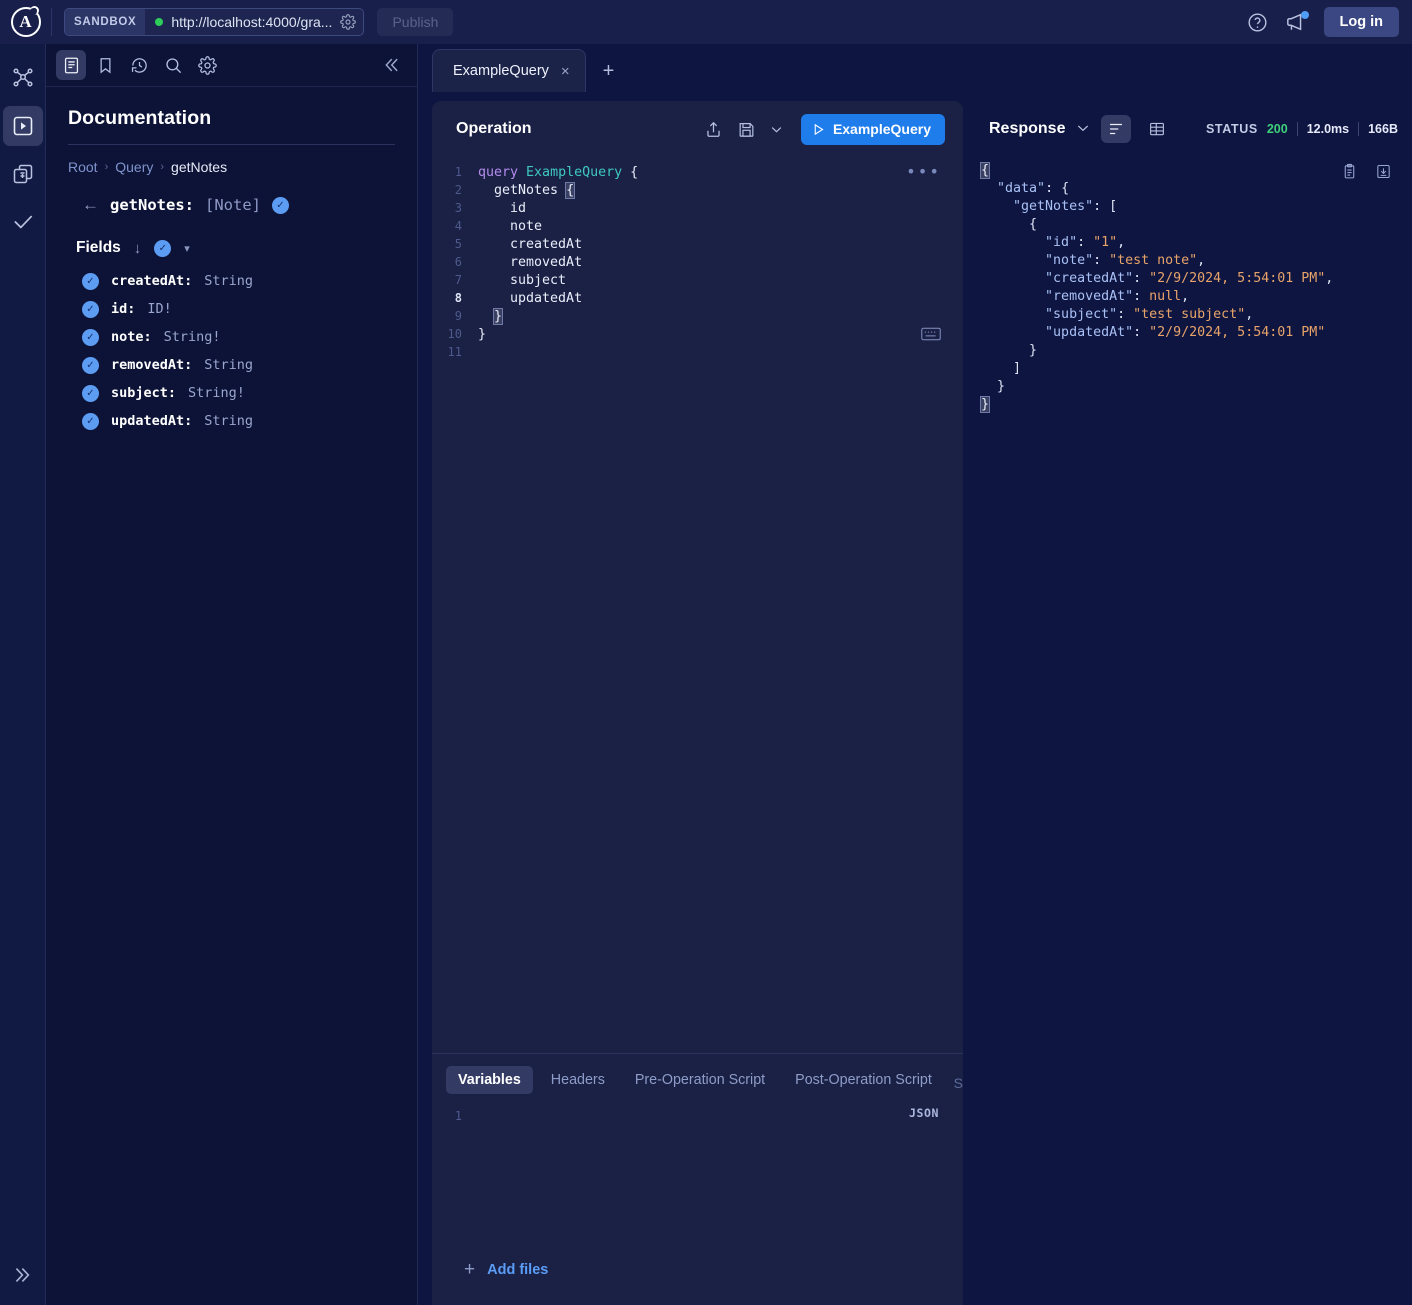  I want to click on code-line-text: id, so click(502, 208).